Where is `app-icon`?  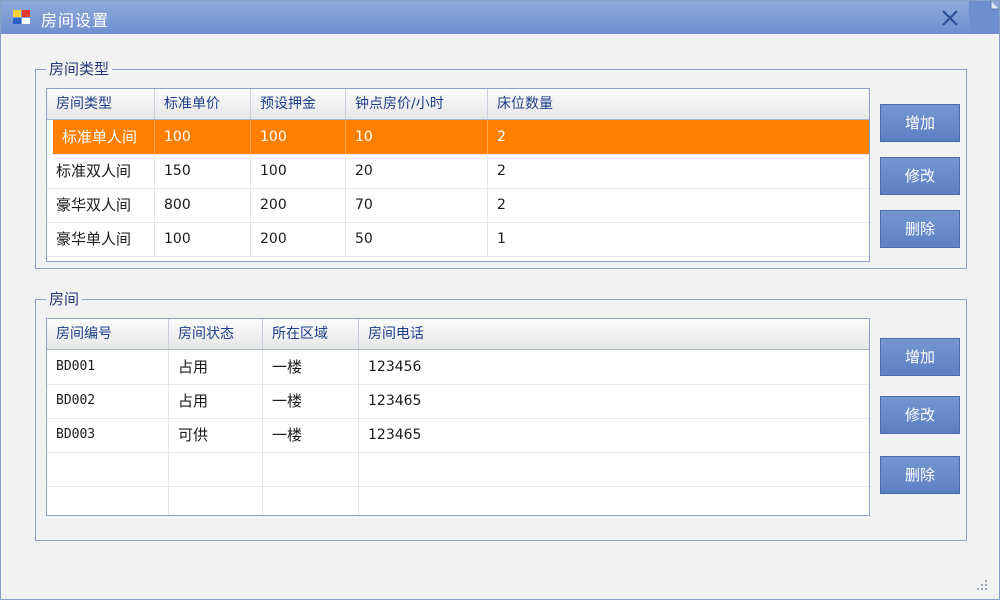
app-icon is located at coordinates (22, 17).